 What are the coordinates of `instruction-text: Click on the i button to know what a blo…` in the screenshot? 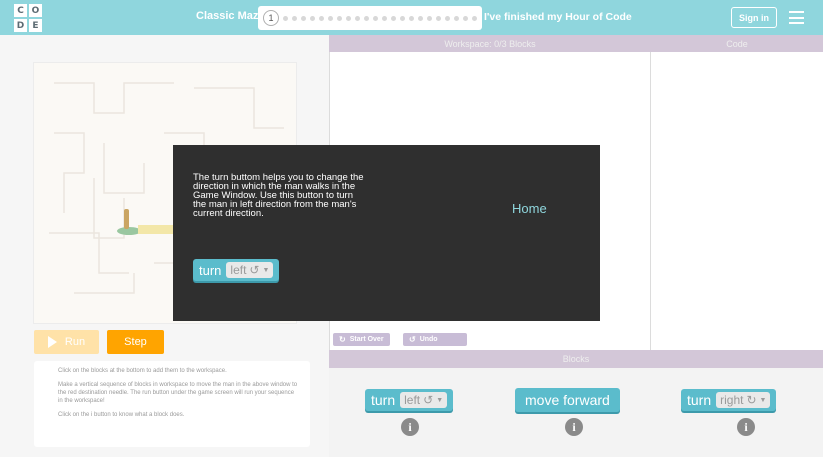 It's located at (121, 415).